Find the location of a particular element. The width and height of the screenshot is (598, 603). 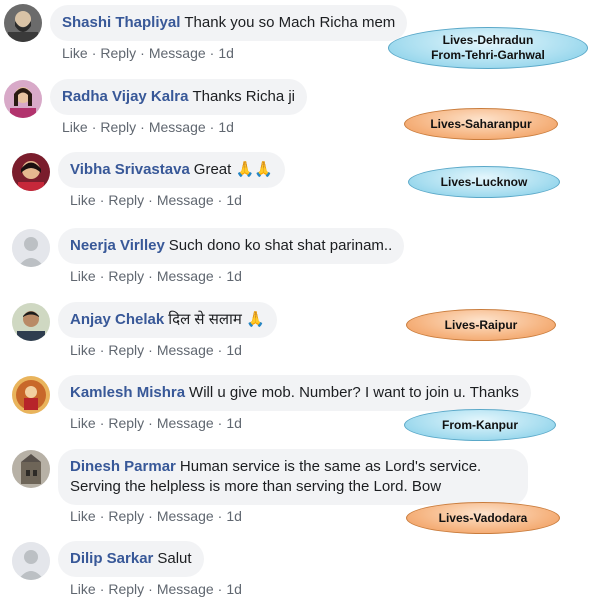

location-annotation: Lives-Lucknow is located at coordinates (484, 182).